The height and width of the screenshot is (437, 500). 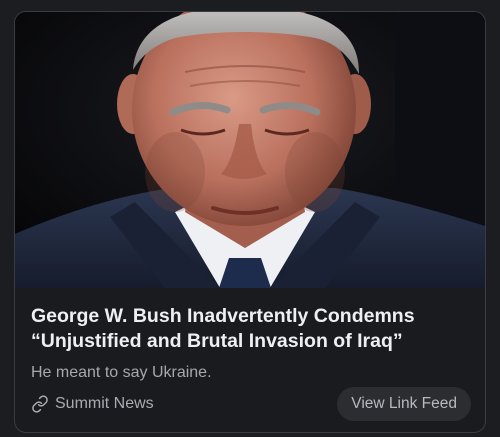 I want to click on source-name: Summit News, so click(x=104, y=403).